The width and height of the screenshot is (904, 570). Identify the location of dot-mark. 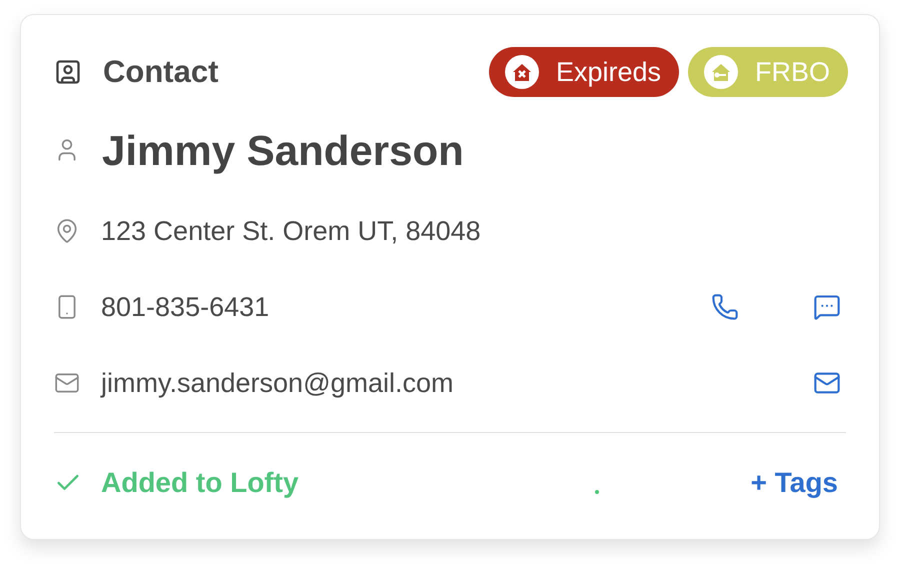
(596, 492).